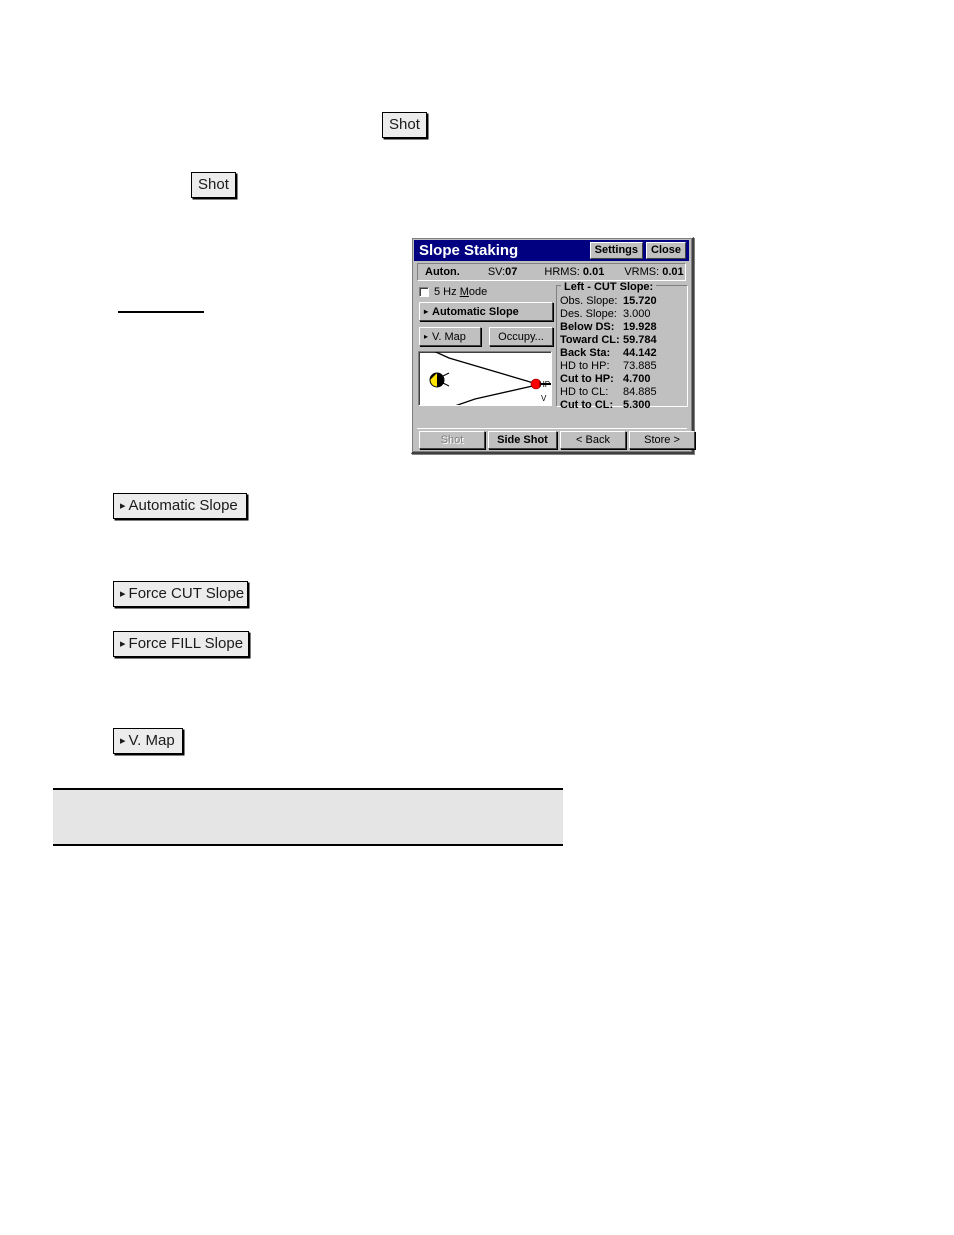  Describe the element at coordinates (161, 312) in the screenshot. I see `horizontal-rule` at that location.